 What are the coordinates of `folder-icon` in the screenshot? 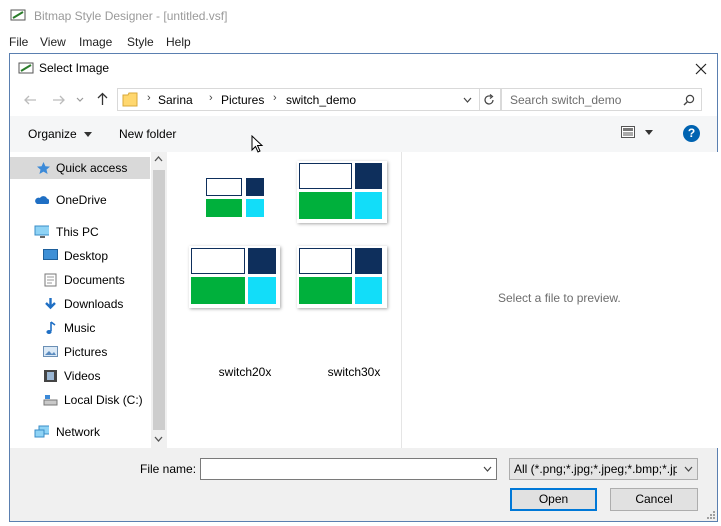 It's located at (130, 99).